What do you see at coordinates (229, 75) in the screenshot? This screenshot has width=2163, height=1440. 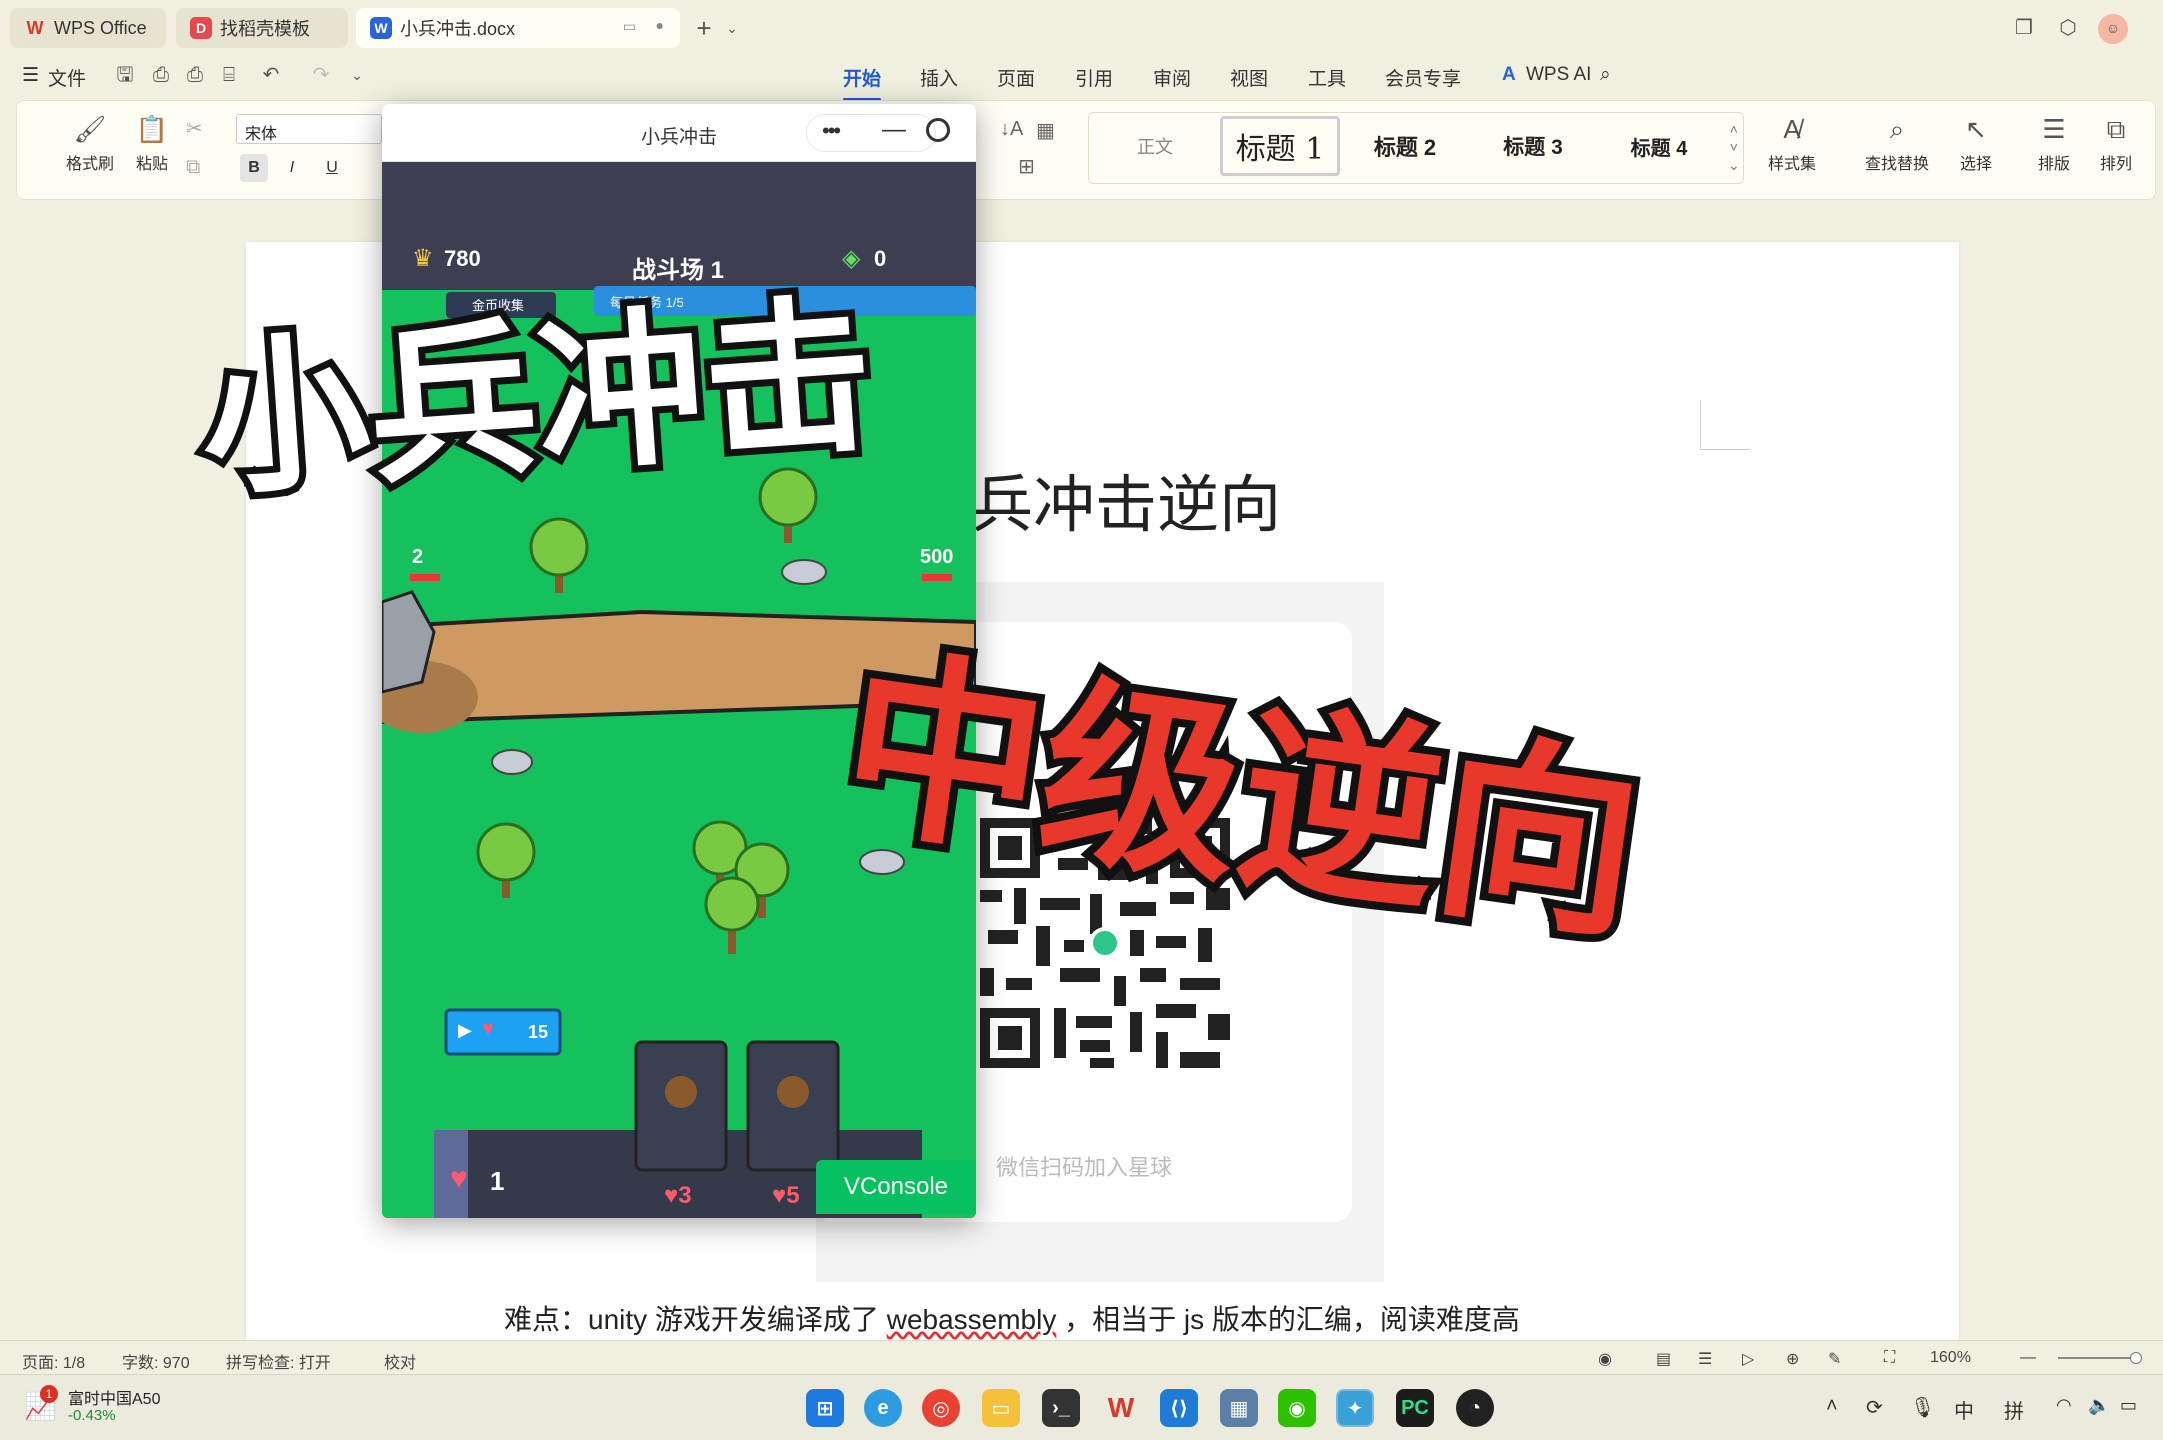 I see `print-preview-icon: ⌸` at bounding box center [229, 75].